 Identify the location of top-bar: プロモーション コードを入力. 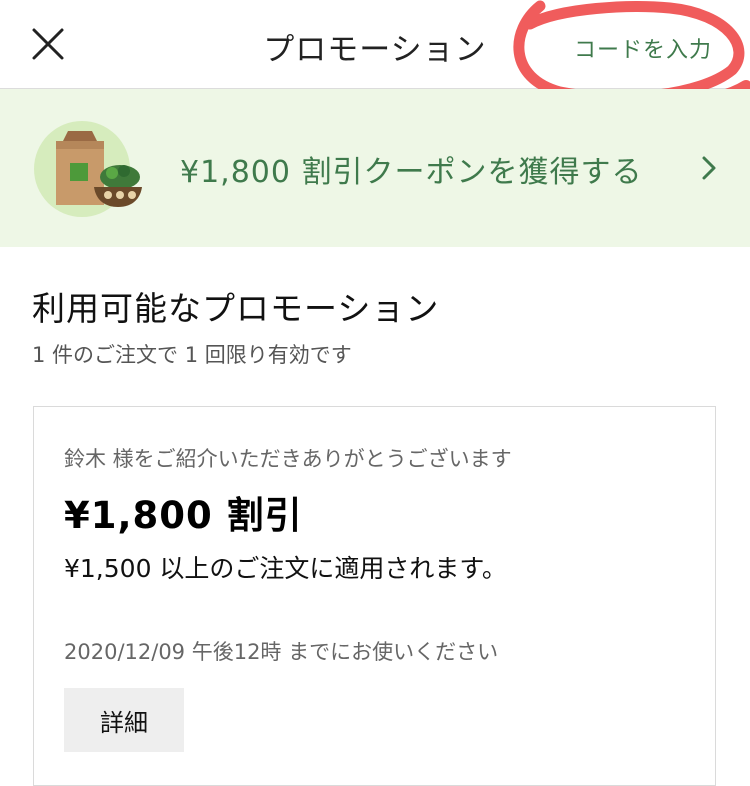
(375, 44).